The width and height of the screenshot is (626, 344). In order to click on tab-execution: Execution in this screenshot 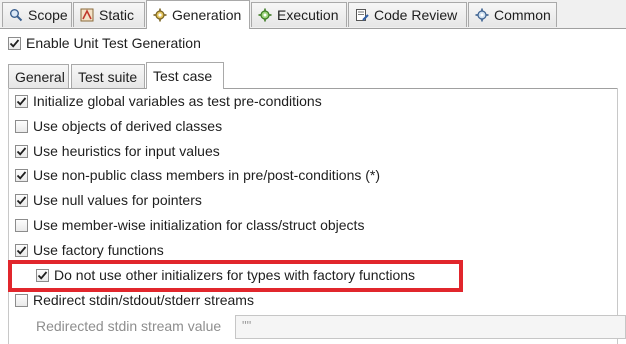, I will do `click(299, 14)`.